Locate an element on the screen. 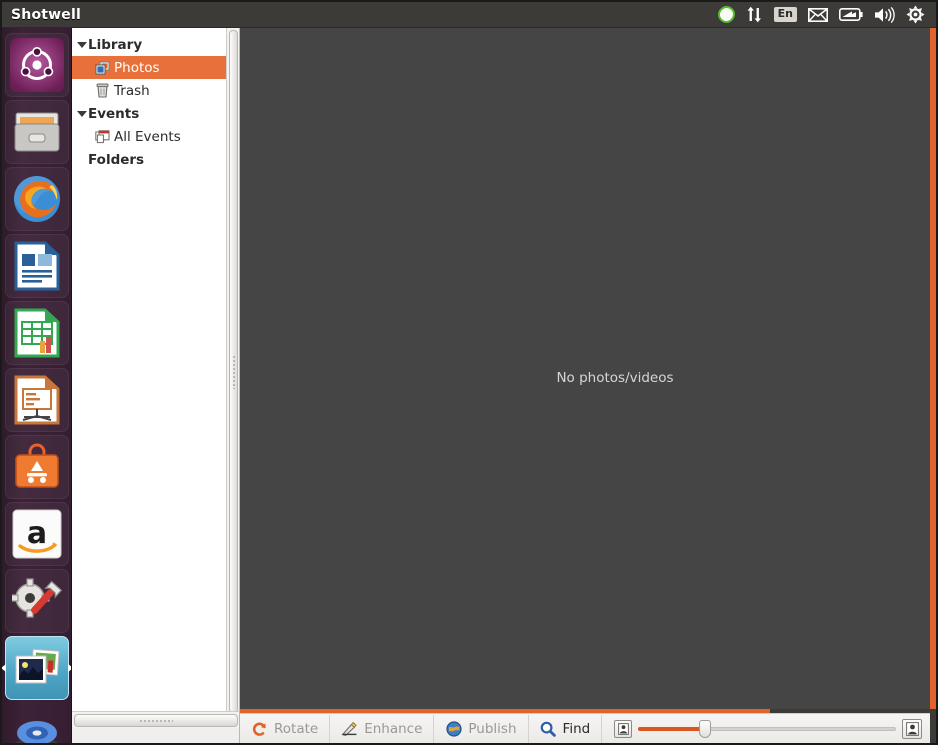  launcher-item-shotwell is located at coordinates (36, 668).